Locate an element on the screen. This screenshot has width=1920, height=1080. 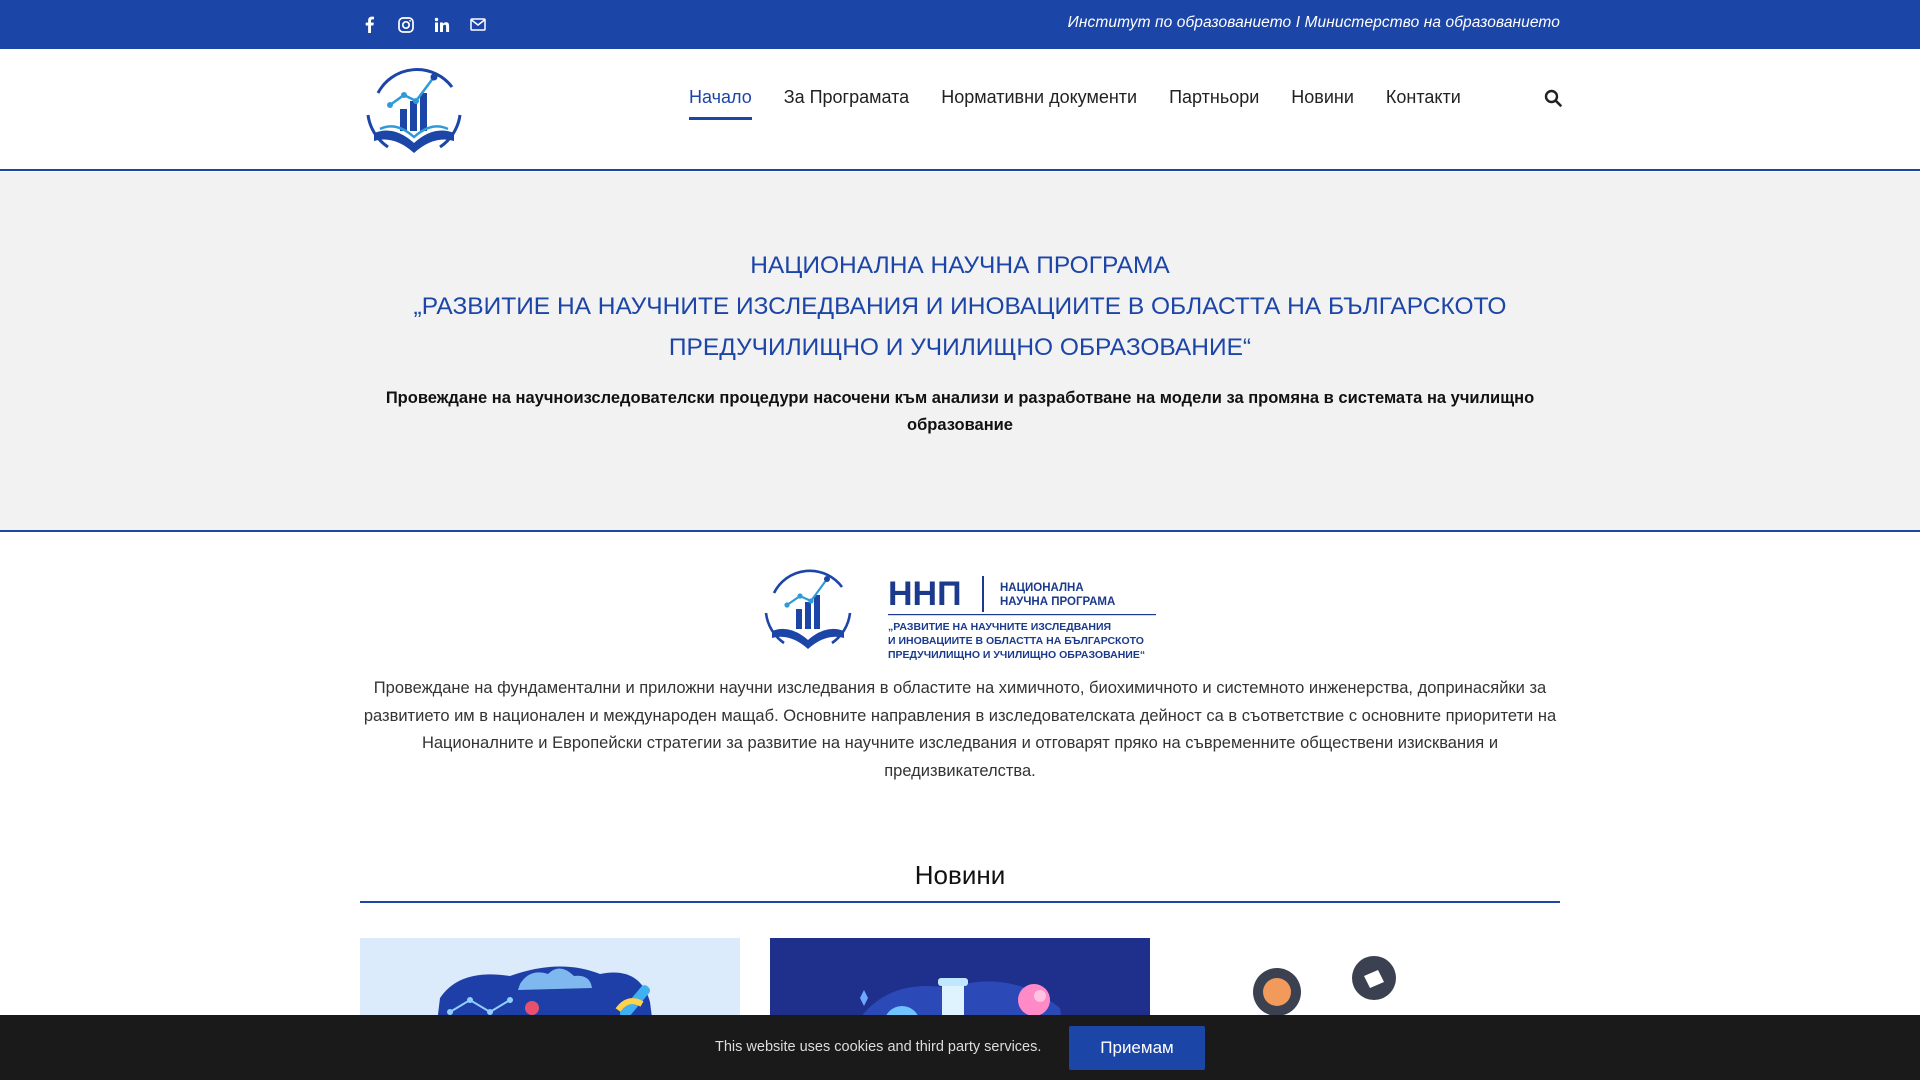
banner-text-line: „РАЗВИТИЕ НА НАУЧНИТЕ ИЗСЛЕДВАНИЯ is located at coordinates (999, 627).